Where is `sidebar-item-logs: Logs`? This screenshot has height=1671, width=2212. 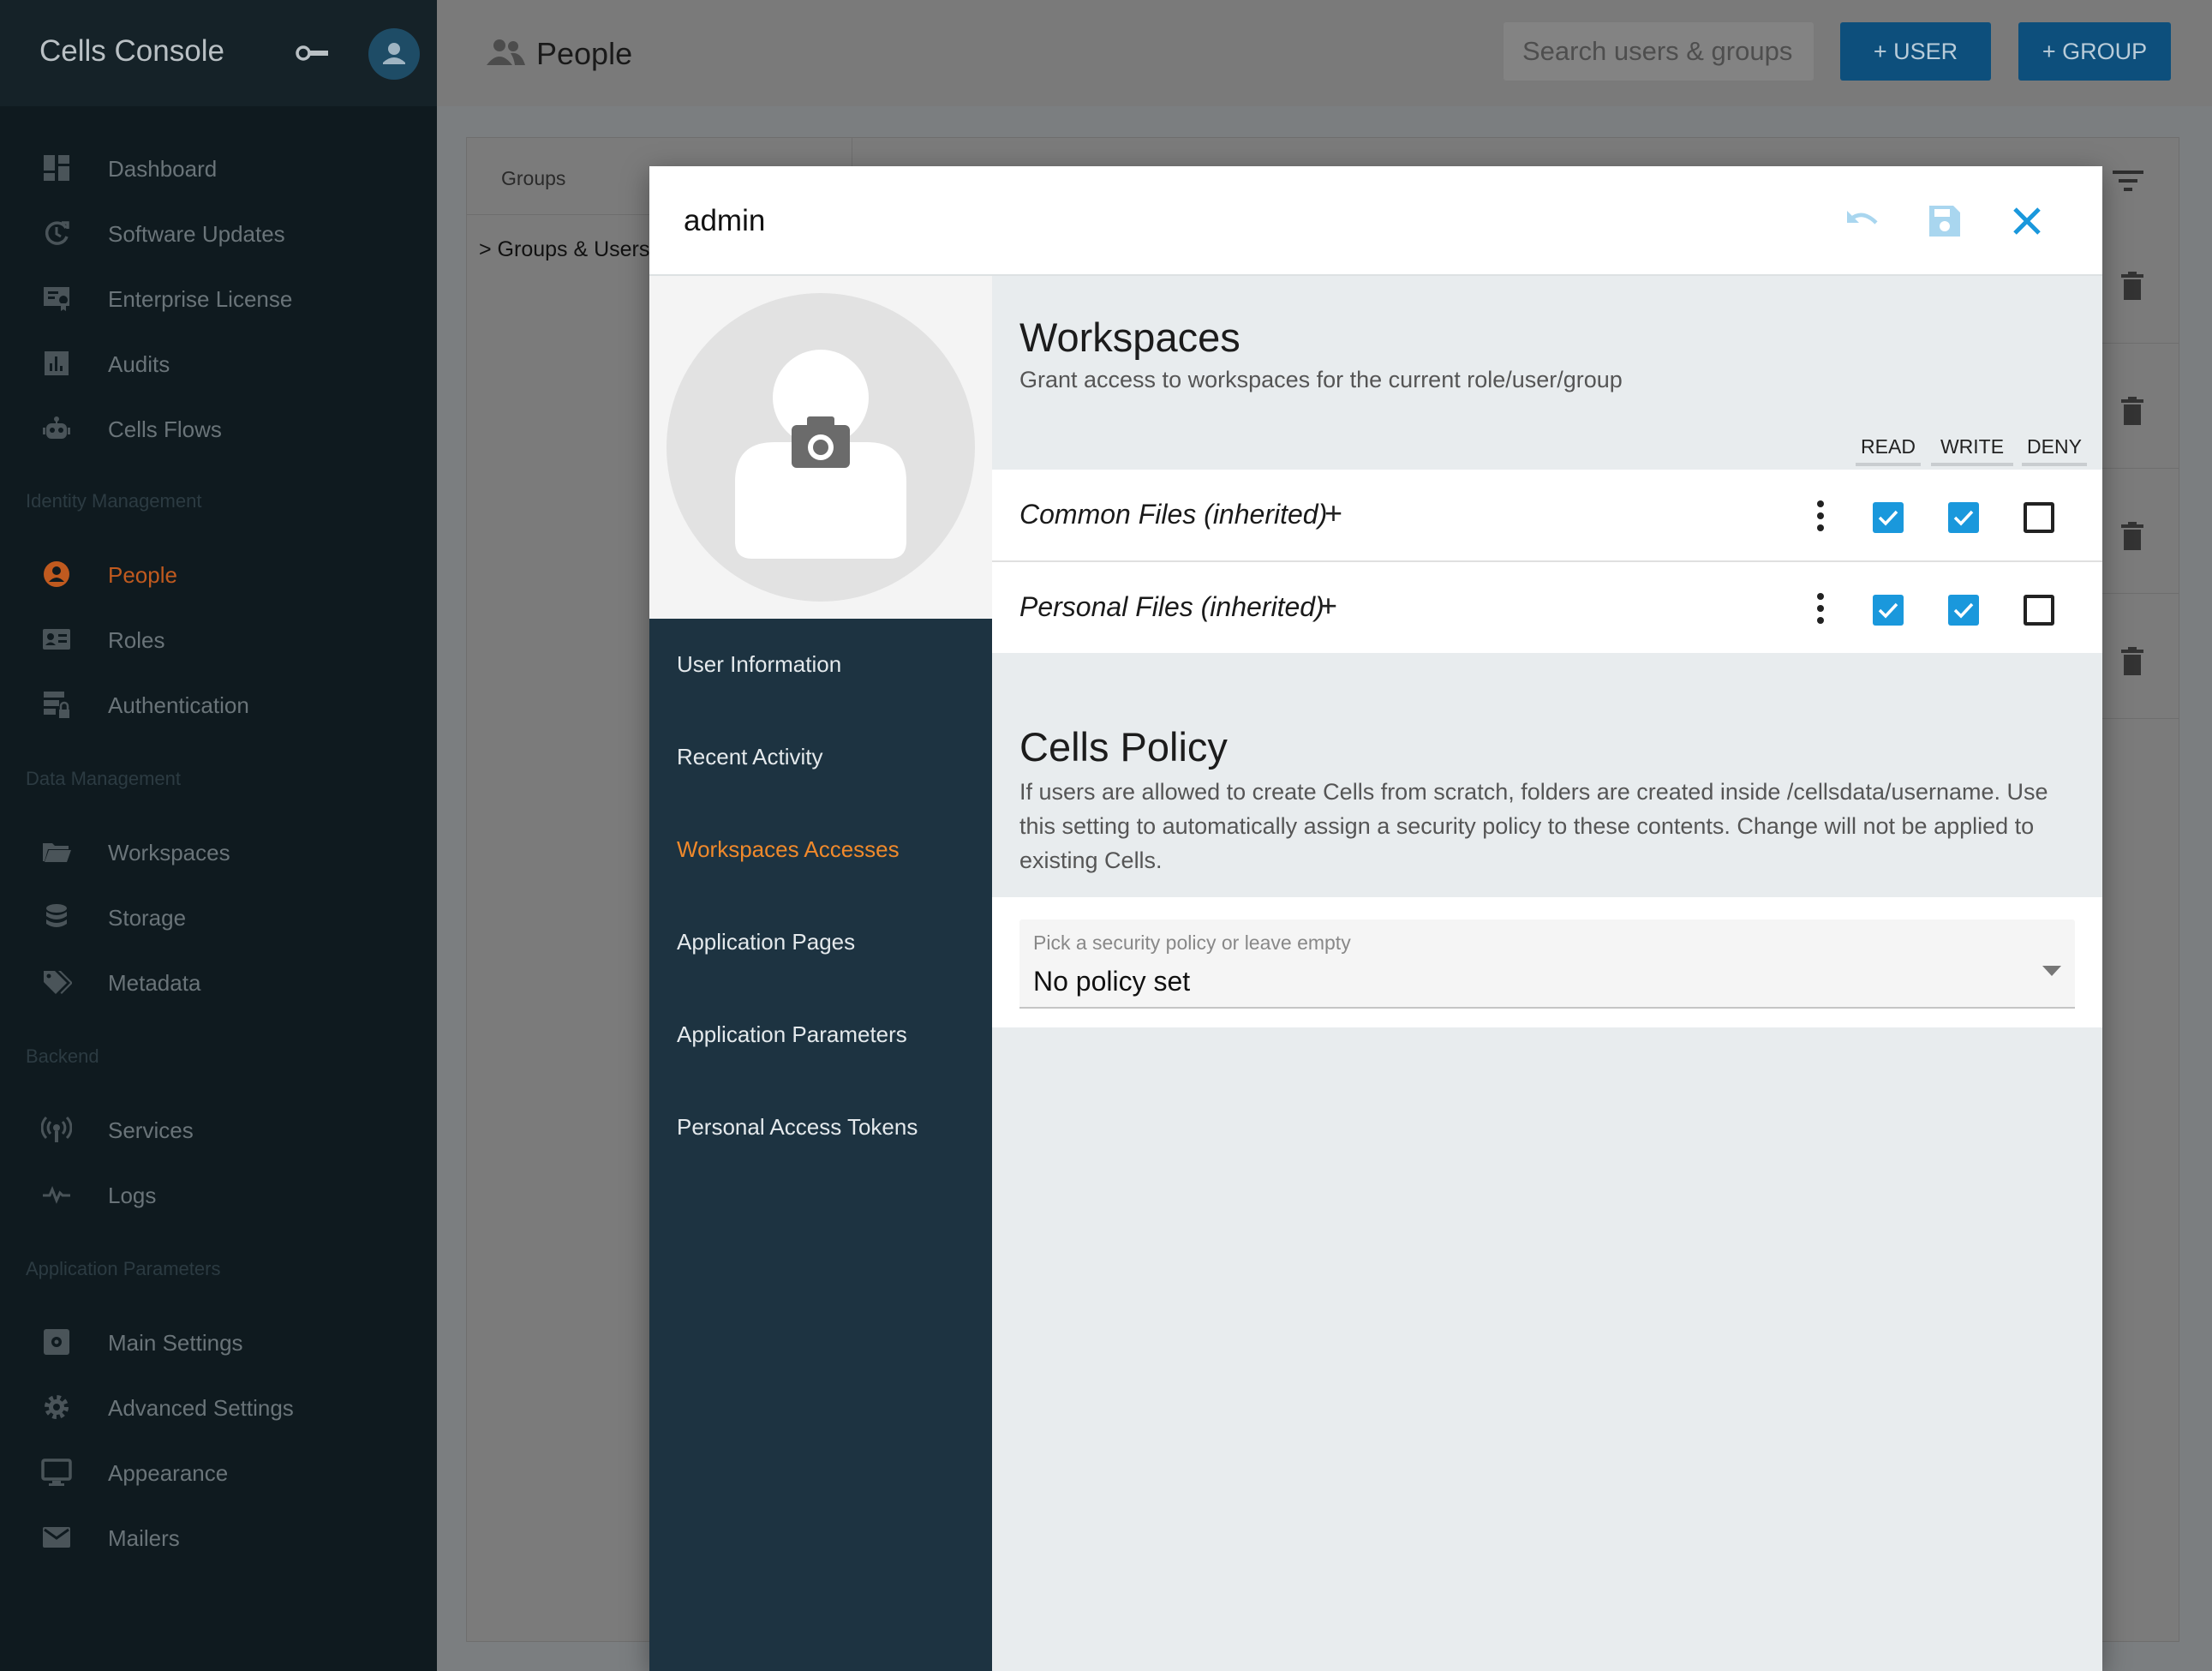
sidebar-item-logs: Logs is located at coordinates (218, 1195).